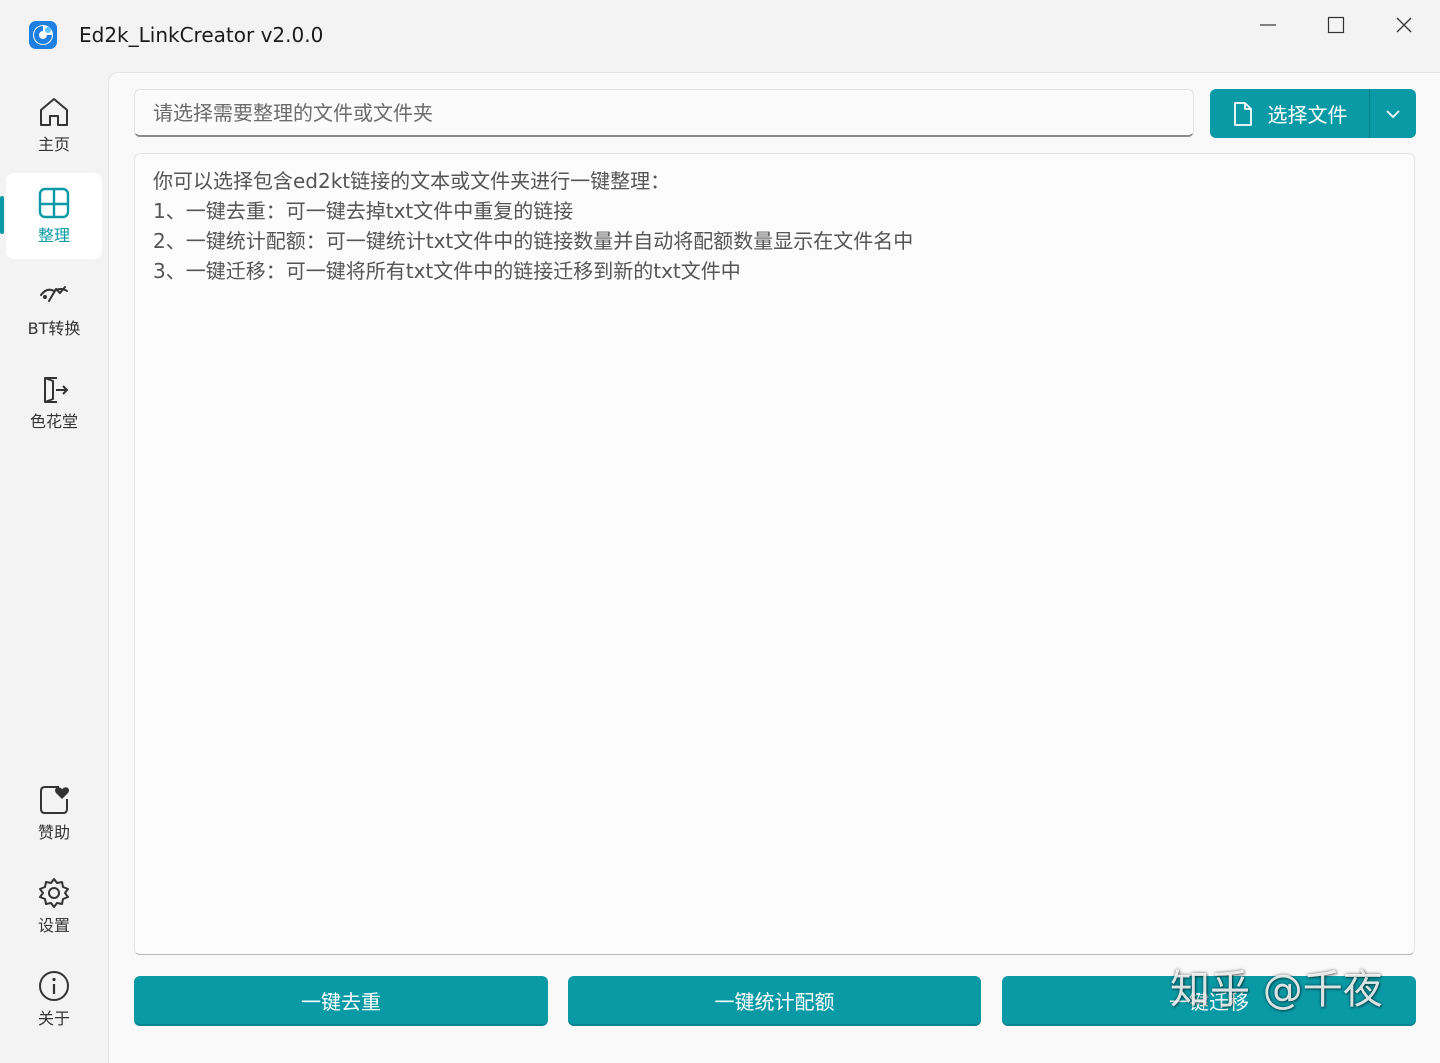 The width and height of the screenshot is (1440, 1063). I want to click on maximize-button, so click(1336, 25).